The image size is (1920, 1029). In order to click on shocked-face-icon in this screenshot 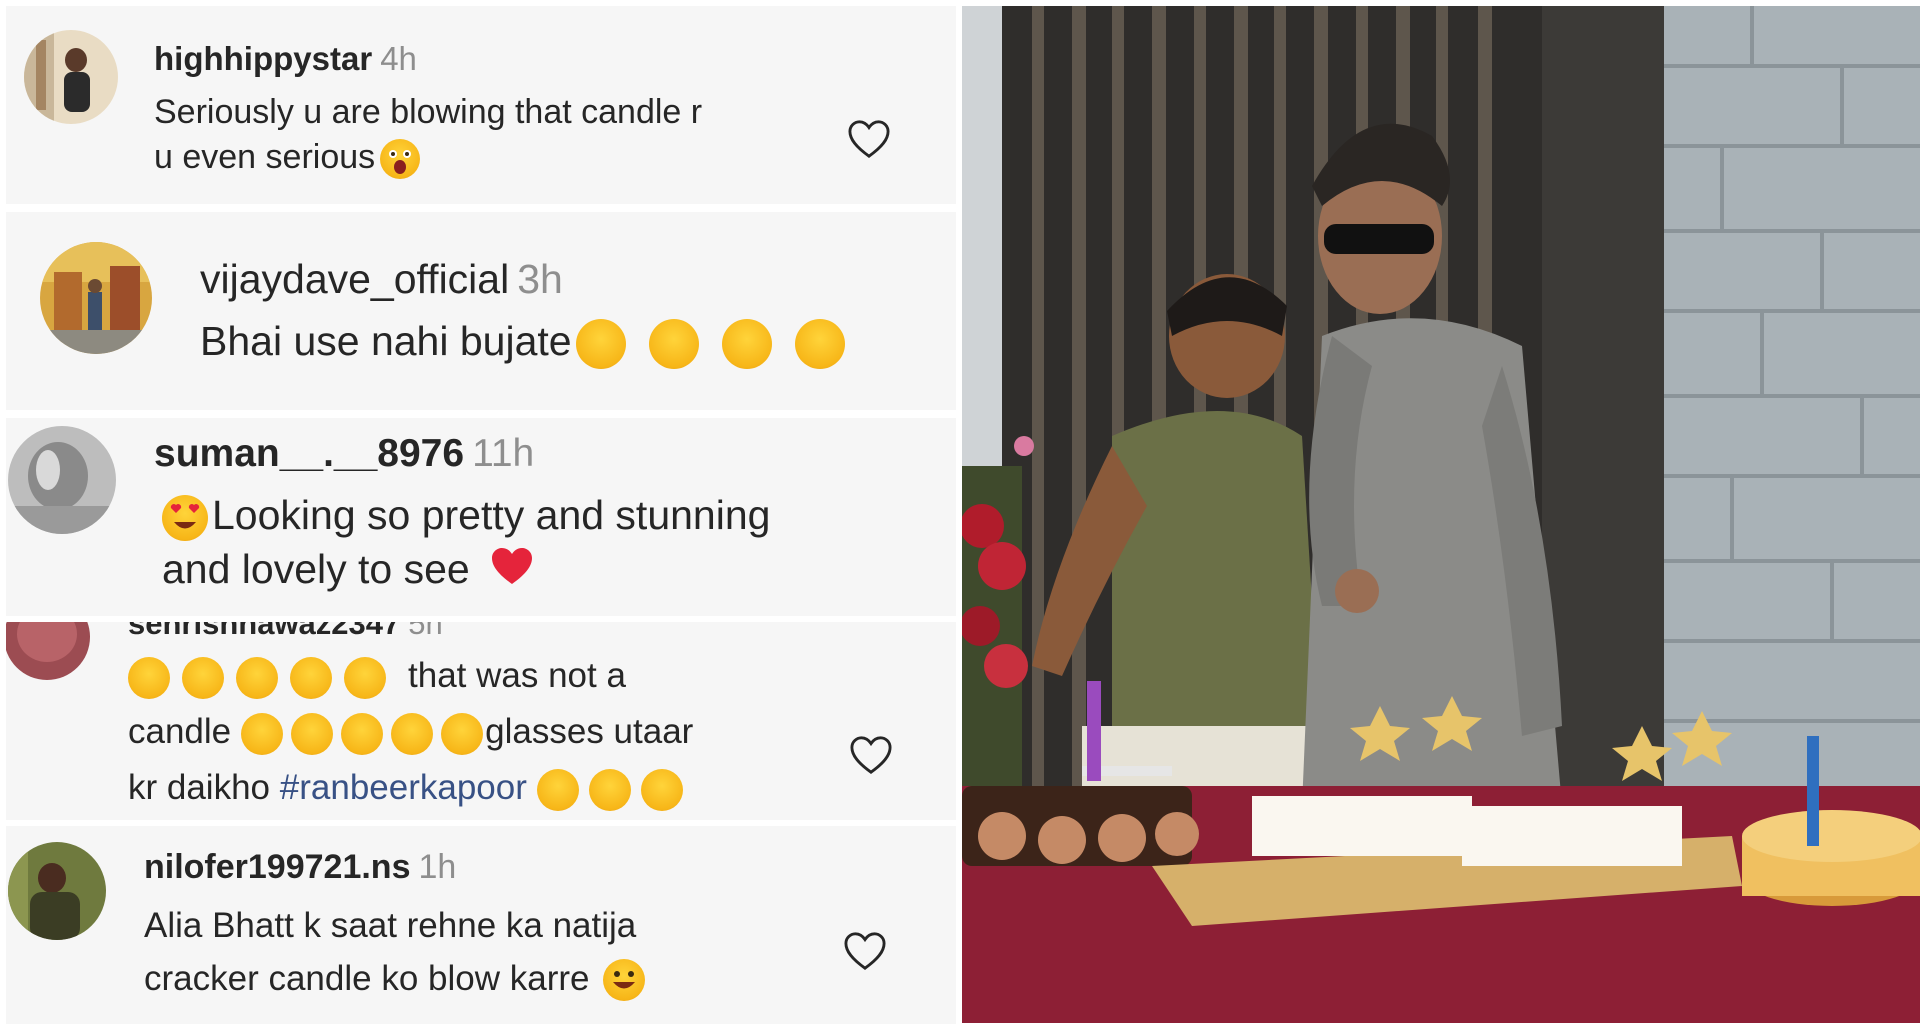, I will do `click(400, 158)`.